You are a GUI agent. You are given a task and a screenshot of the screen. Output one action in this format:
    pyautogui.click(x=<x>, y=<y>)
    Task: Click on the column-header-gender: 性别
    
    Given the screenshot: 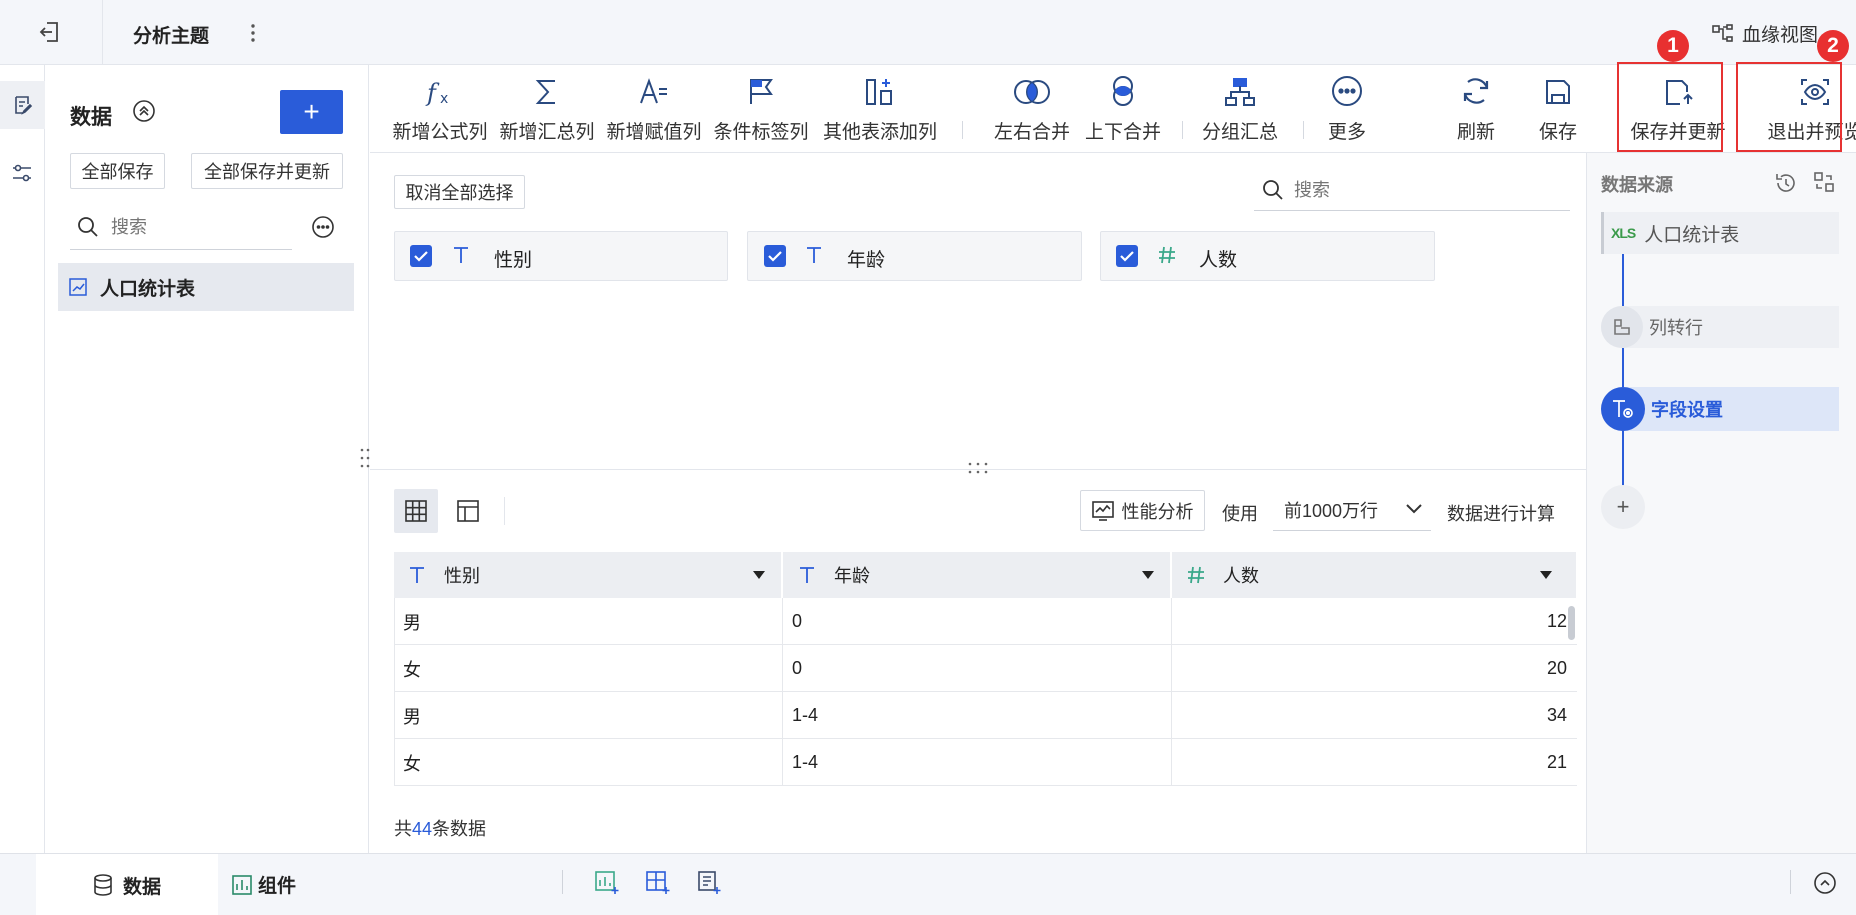 What is the action you would take?
    pyautogui.click(x=588, y=575)
    